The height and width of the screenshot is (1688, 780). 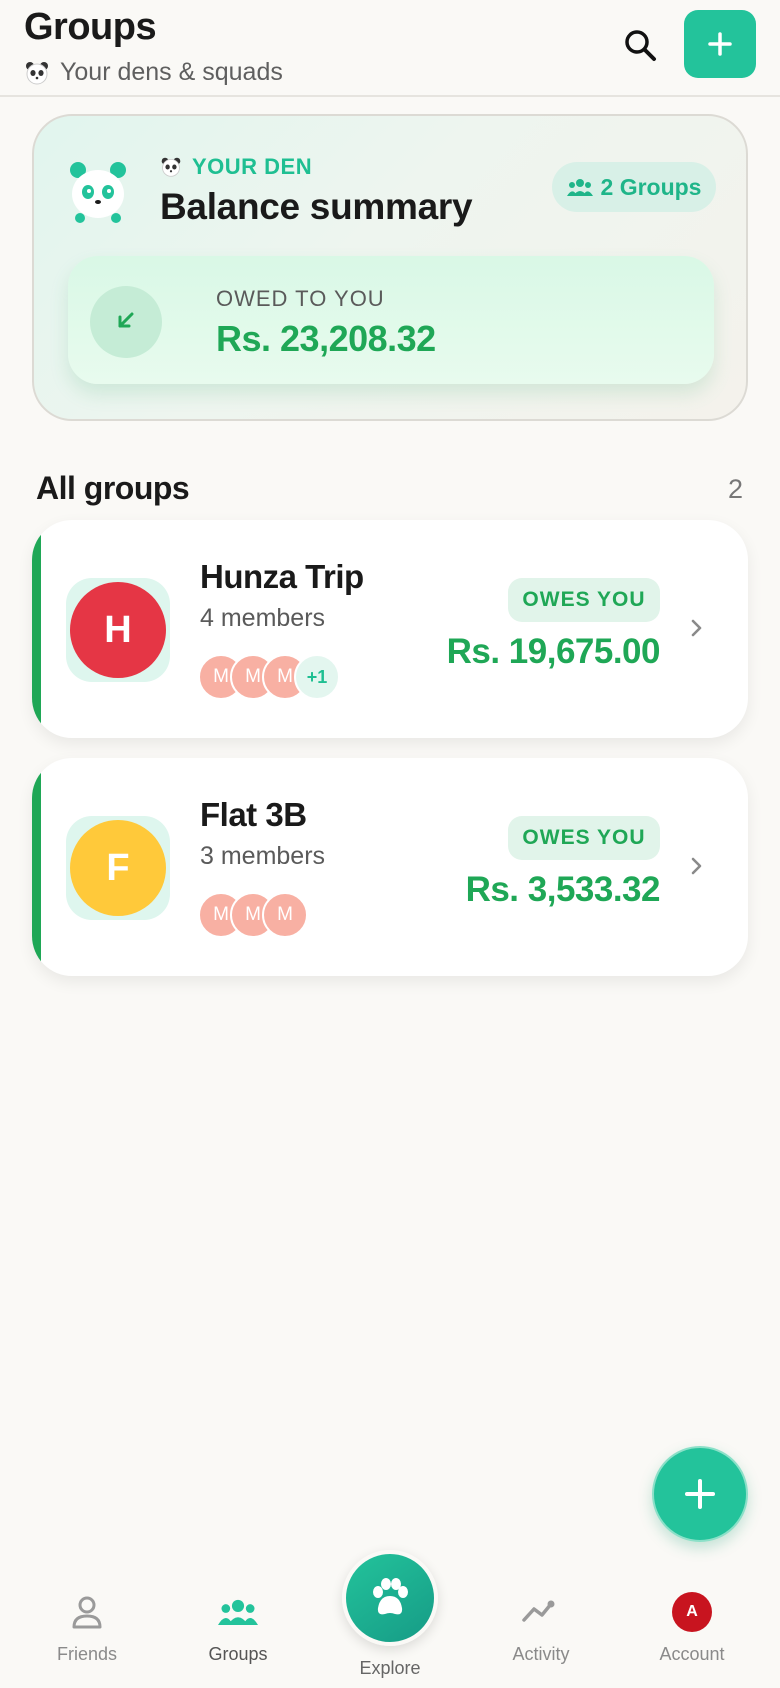 What do you see at coordinates (300, 298) in the screenshot?
I see `owed-label: OWED TO YOU` at bounding box center [300, 298].